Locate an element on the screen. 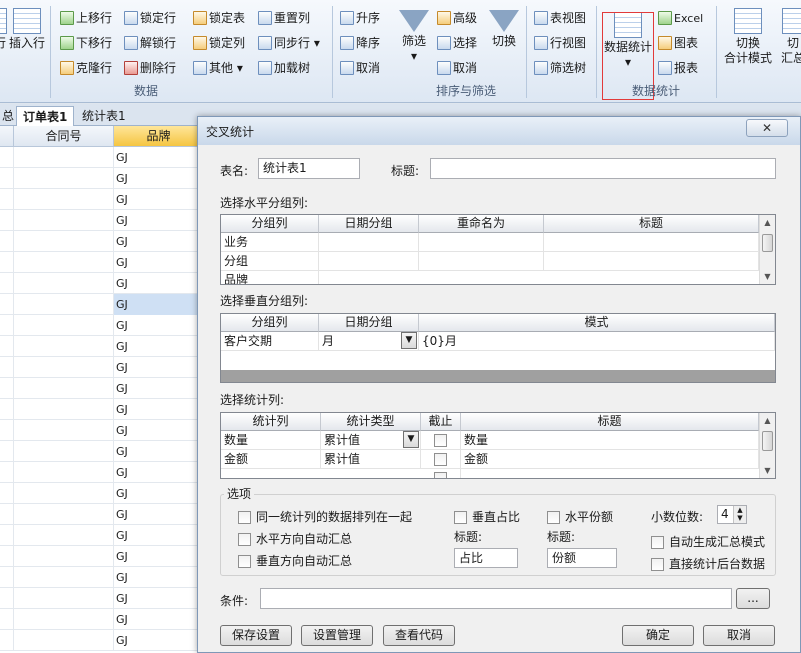 This screenshot has height=653, width=801. column-header-brand: 品牌 is located at coordinates (159, 136).